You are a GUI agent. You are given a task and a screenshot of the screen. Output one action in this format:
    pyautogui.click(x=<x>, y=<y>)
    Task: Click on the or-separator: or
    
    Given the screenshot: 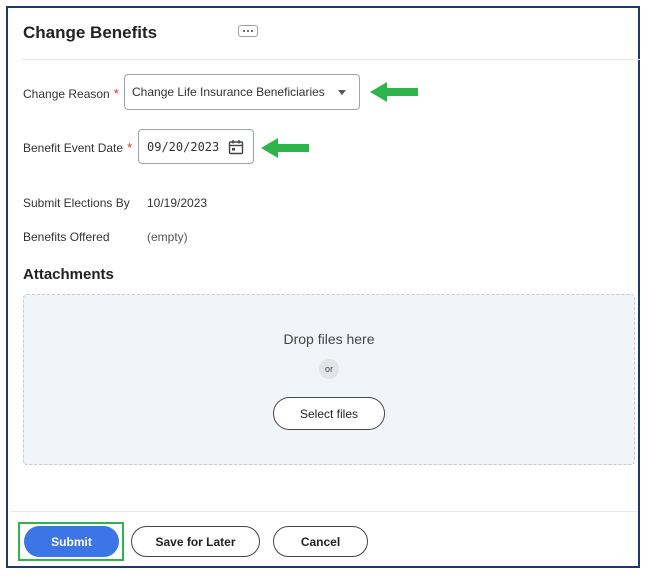 What is the action you would take?
    pyautogui.click(x=329, y=369)
    